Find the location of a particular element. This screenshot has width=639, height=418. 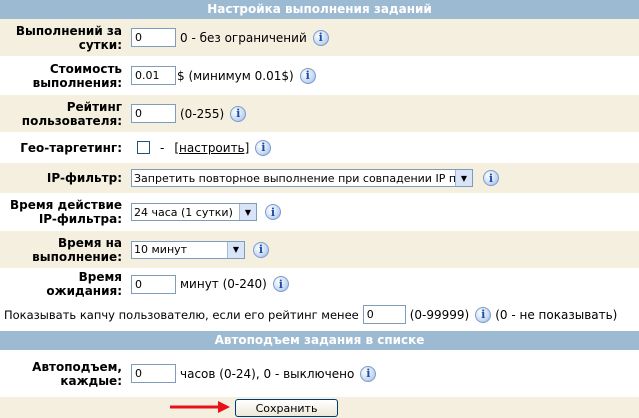

cost-note: $ (минимум 0.01$) is located at coordinates (235, 75).